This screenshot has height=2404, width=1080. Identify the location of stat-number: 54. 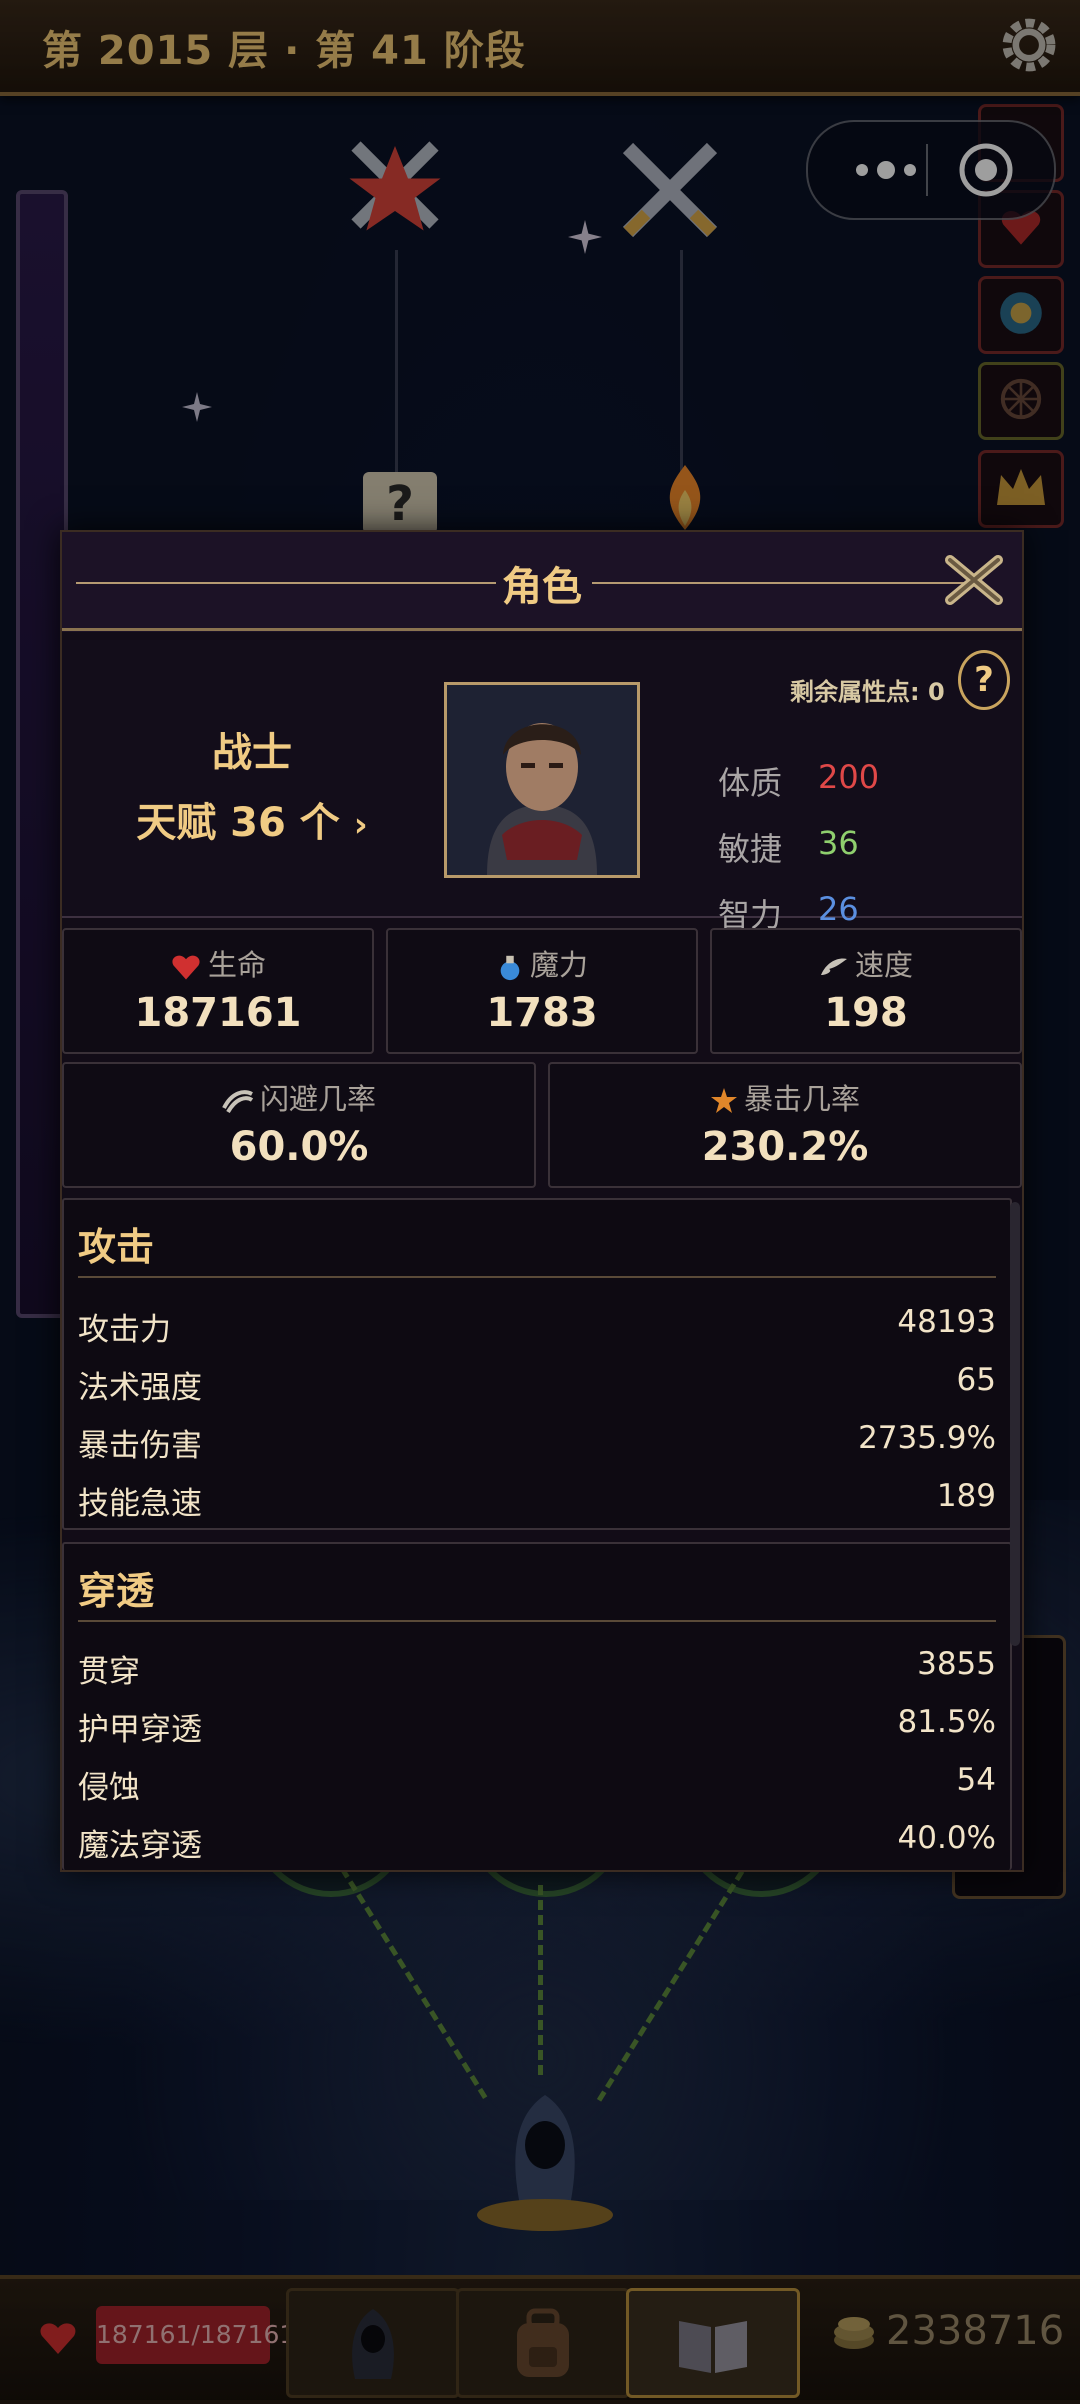
(976, 1780).